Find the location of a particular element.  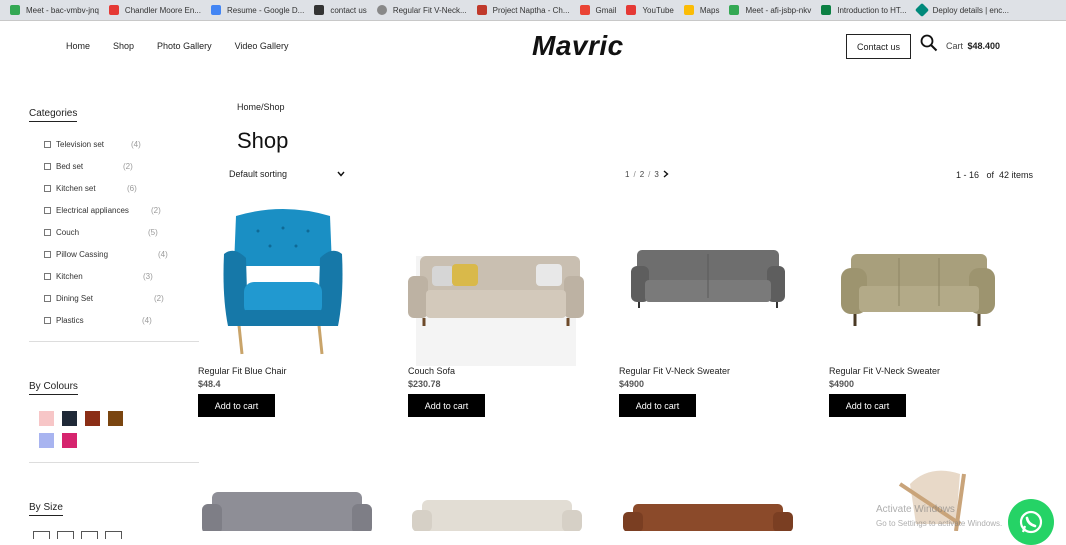

cart-link: Cart $48.400 is located at coordinates (973, 46).